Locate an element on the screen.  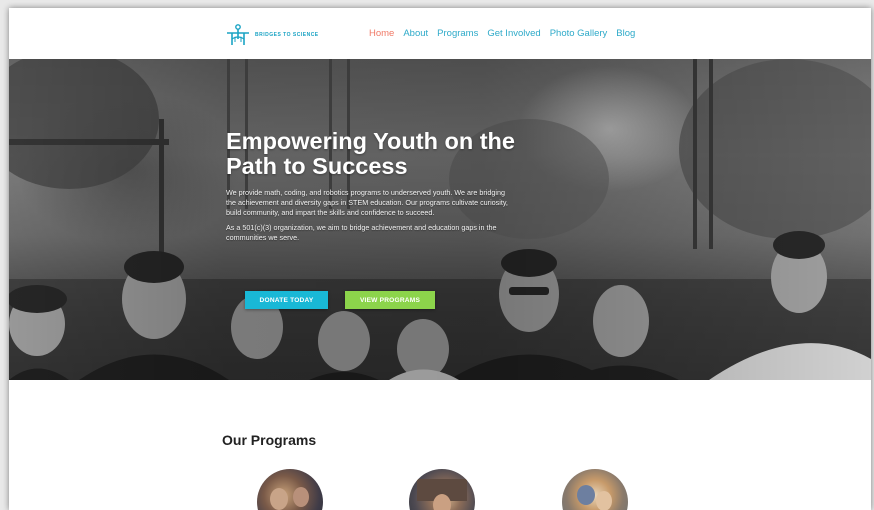
logo-text: BRIDGES TO SCIENCE is located at coordinates (287, 34).